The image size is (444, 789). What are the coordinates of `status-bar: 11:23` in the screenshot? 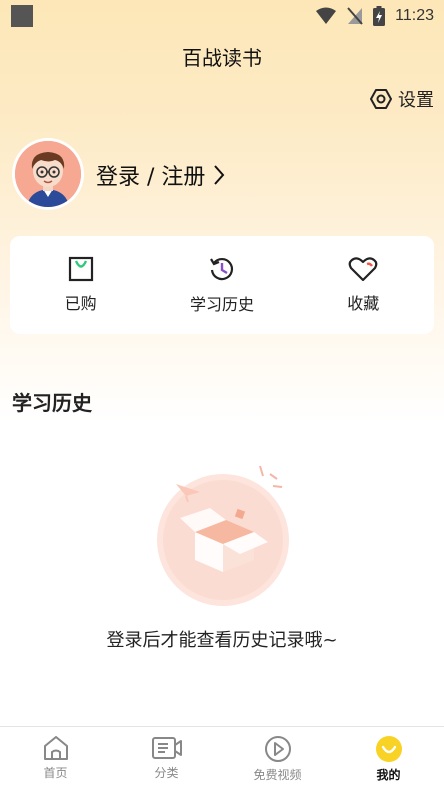 It's located at (222, 16).